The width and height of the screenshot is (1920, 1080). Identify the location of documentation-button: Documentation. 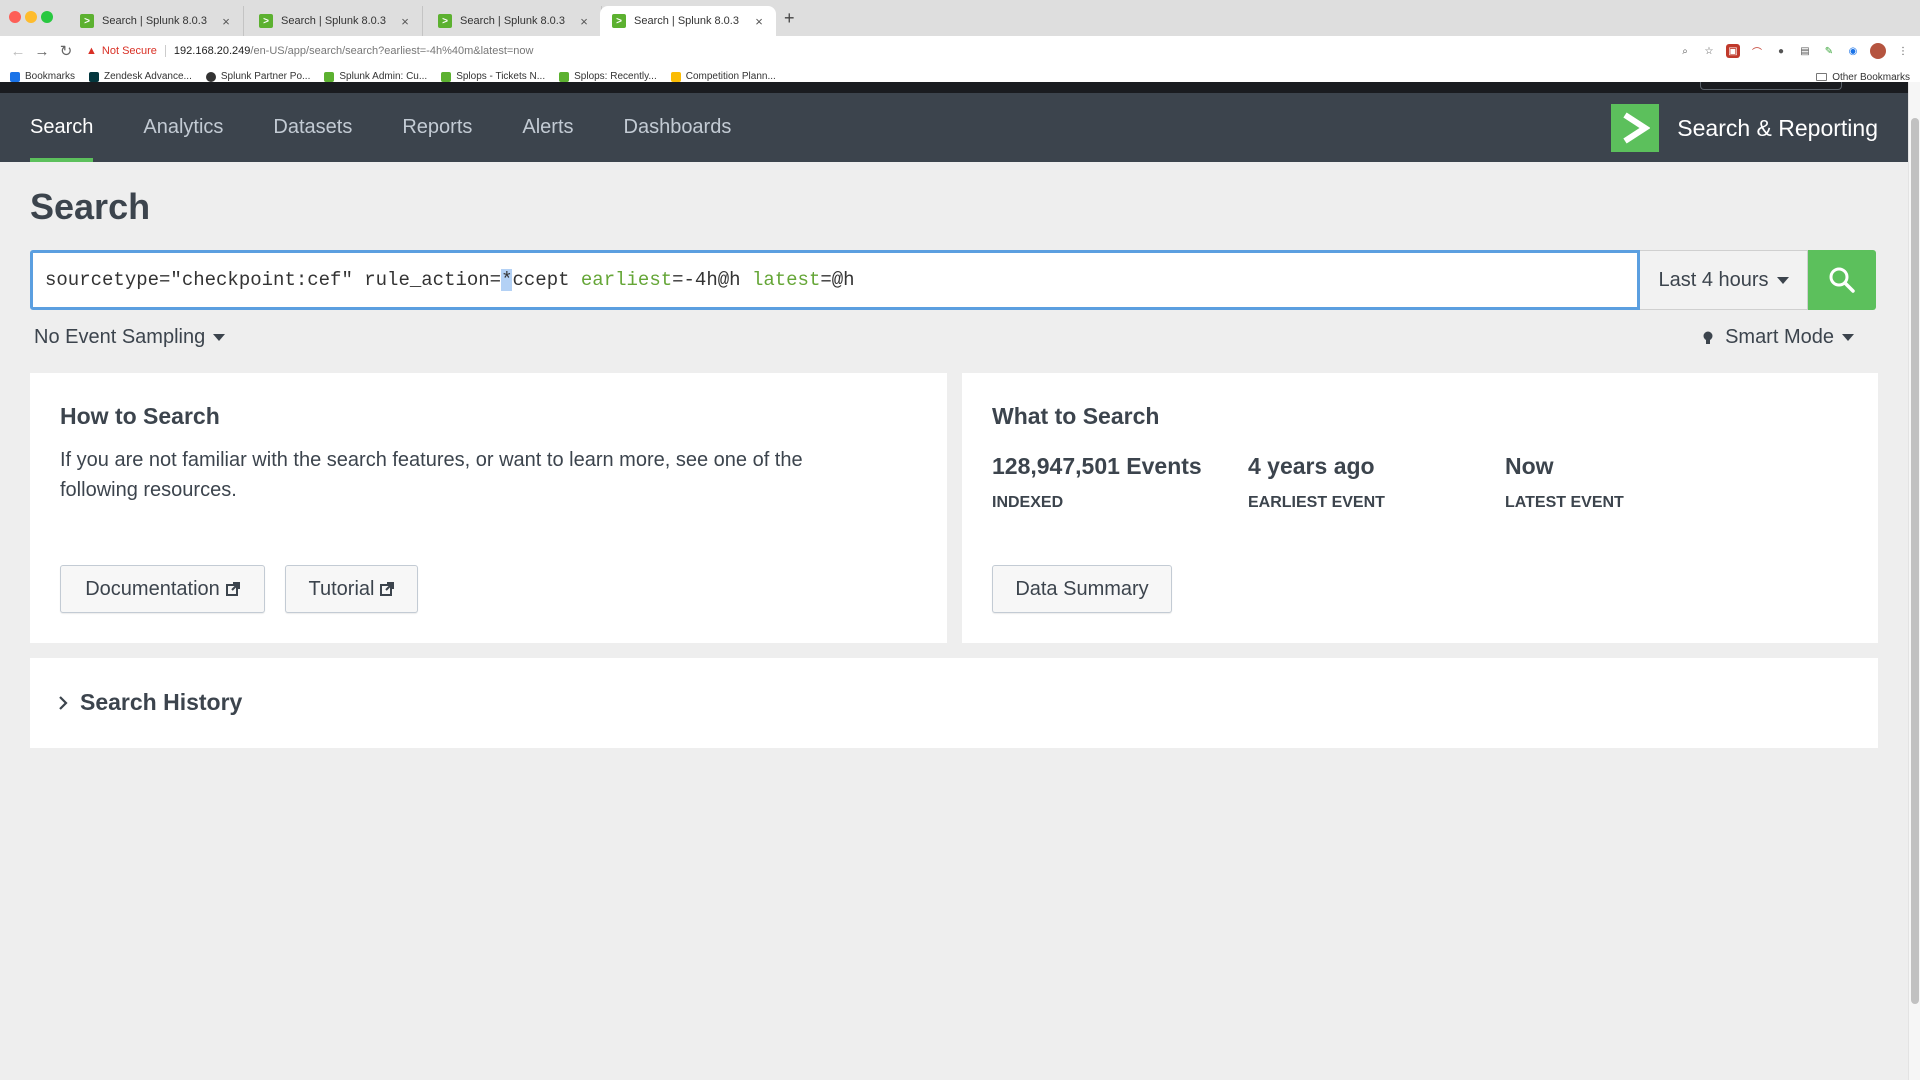
(162, 589).